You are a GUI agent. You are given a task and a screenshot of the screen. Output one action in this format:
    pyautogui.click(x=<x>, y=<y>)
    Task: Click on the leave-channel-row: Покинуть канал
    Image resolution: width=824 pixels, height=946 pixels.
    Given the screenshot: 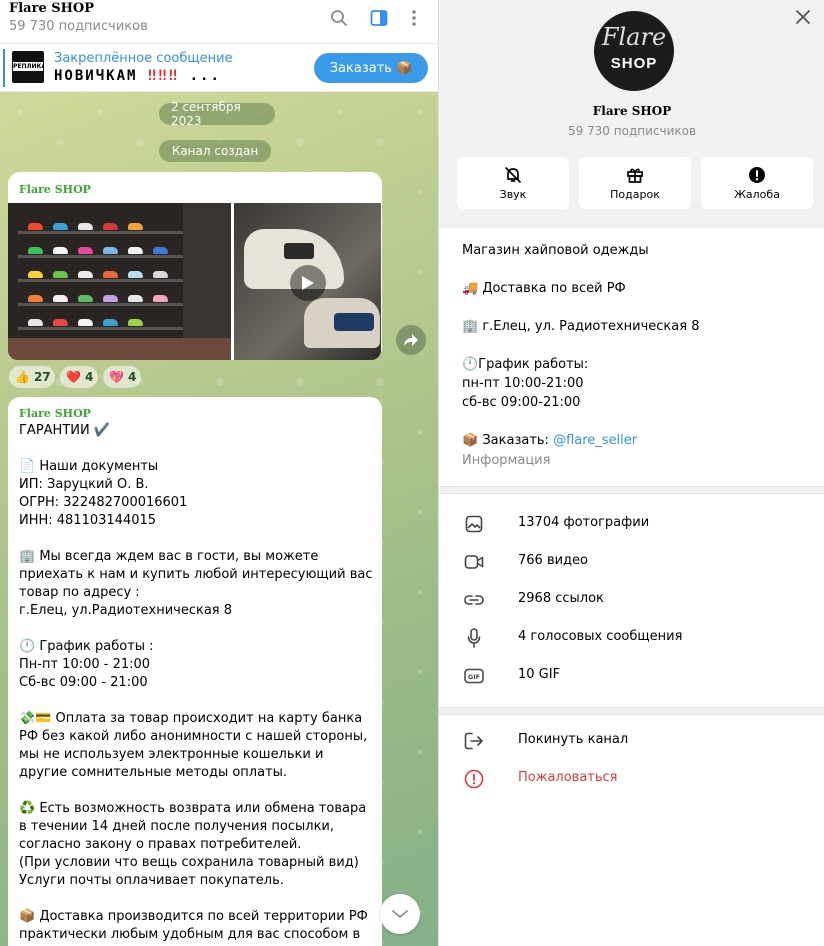 What is the action you would take?
    pyautogui.click(x=631, y=741)
    